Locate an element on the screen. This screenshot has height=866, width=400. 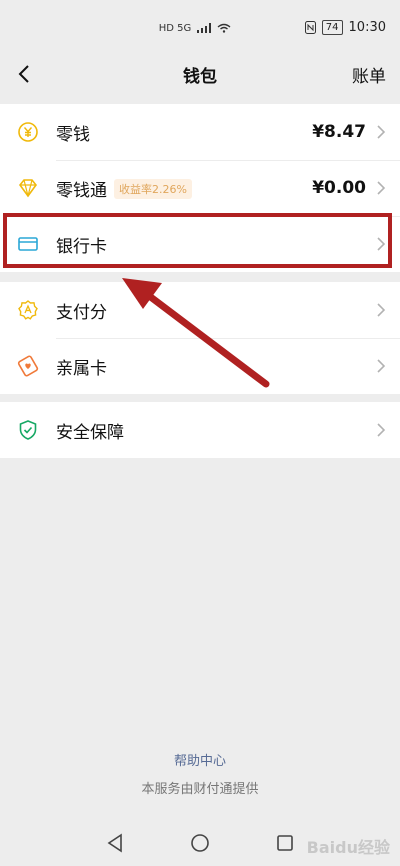
help-center-link: 帮助中心 is located at coordinates (200, 759).